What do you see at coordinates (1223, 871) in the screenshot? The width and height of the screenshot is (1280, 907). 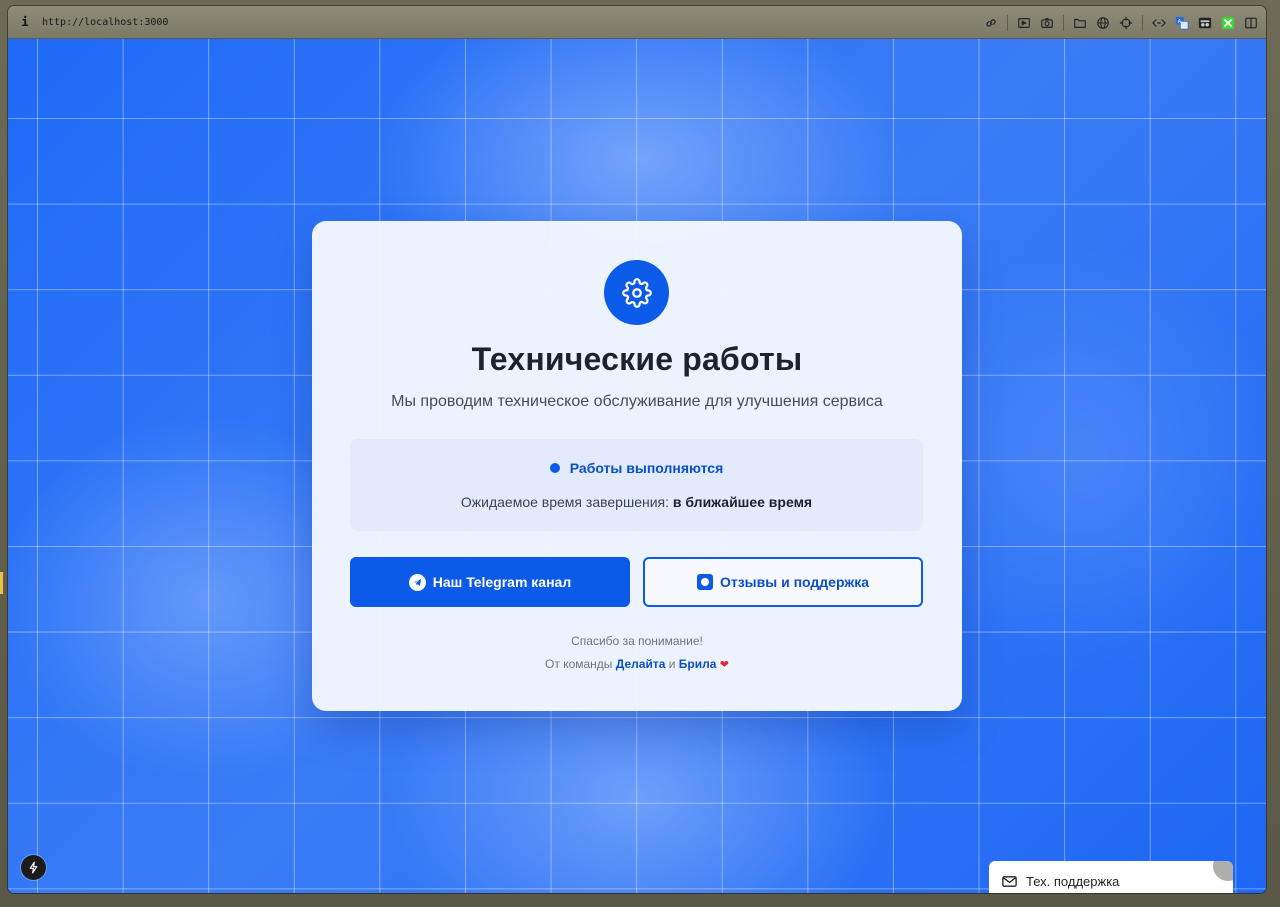 I see `widget-corner` at bounding box center [1223, 871].